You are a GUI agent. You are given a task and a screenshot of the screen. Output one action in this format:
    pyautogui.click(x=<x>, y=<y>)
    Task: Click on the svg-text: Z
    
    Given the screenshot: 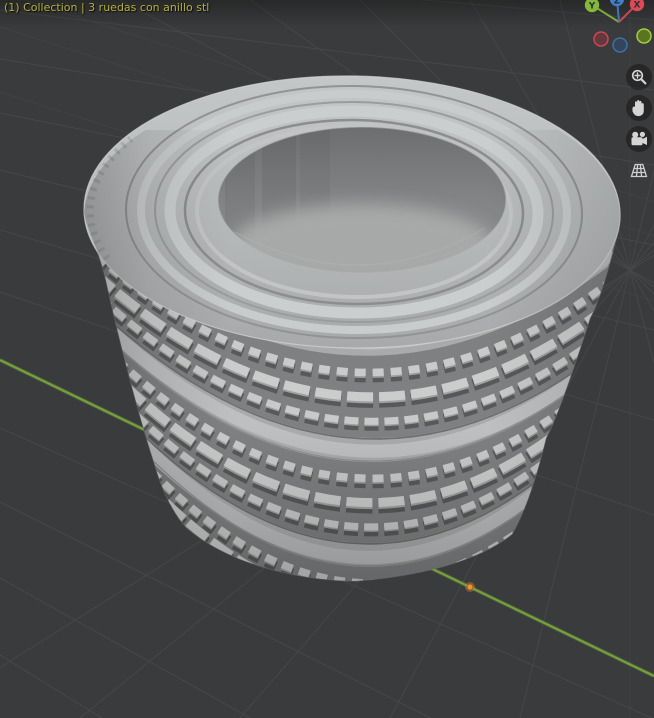 What is the action you would take?
    pyautogui.click(x=617, y=3)
    